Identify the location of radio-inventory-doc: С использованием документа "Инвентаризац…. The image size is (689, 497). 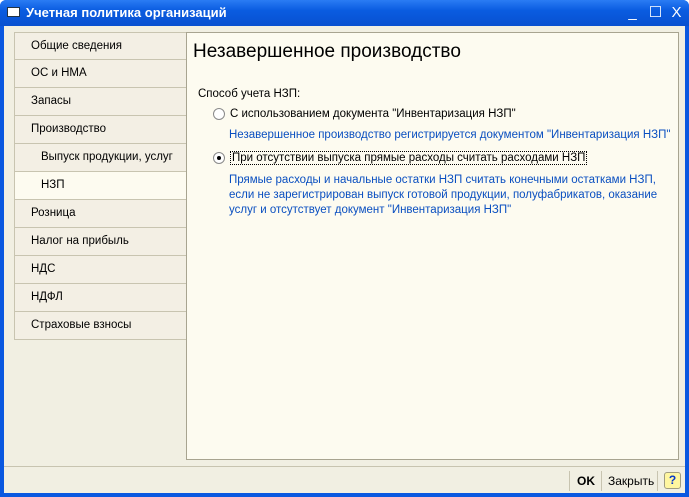
(364, 114).